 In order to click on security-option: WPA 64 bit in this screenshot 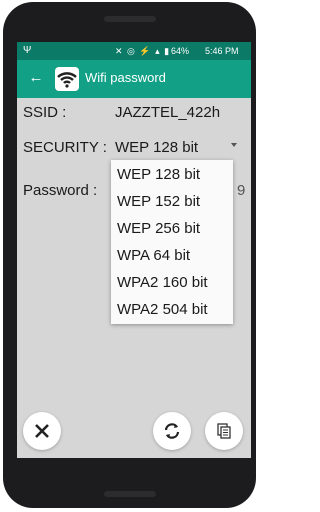, I will do `click(153, 255)`.